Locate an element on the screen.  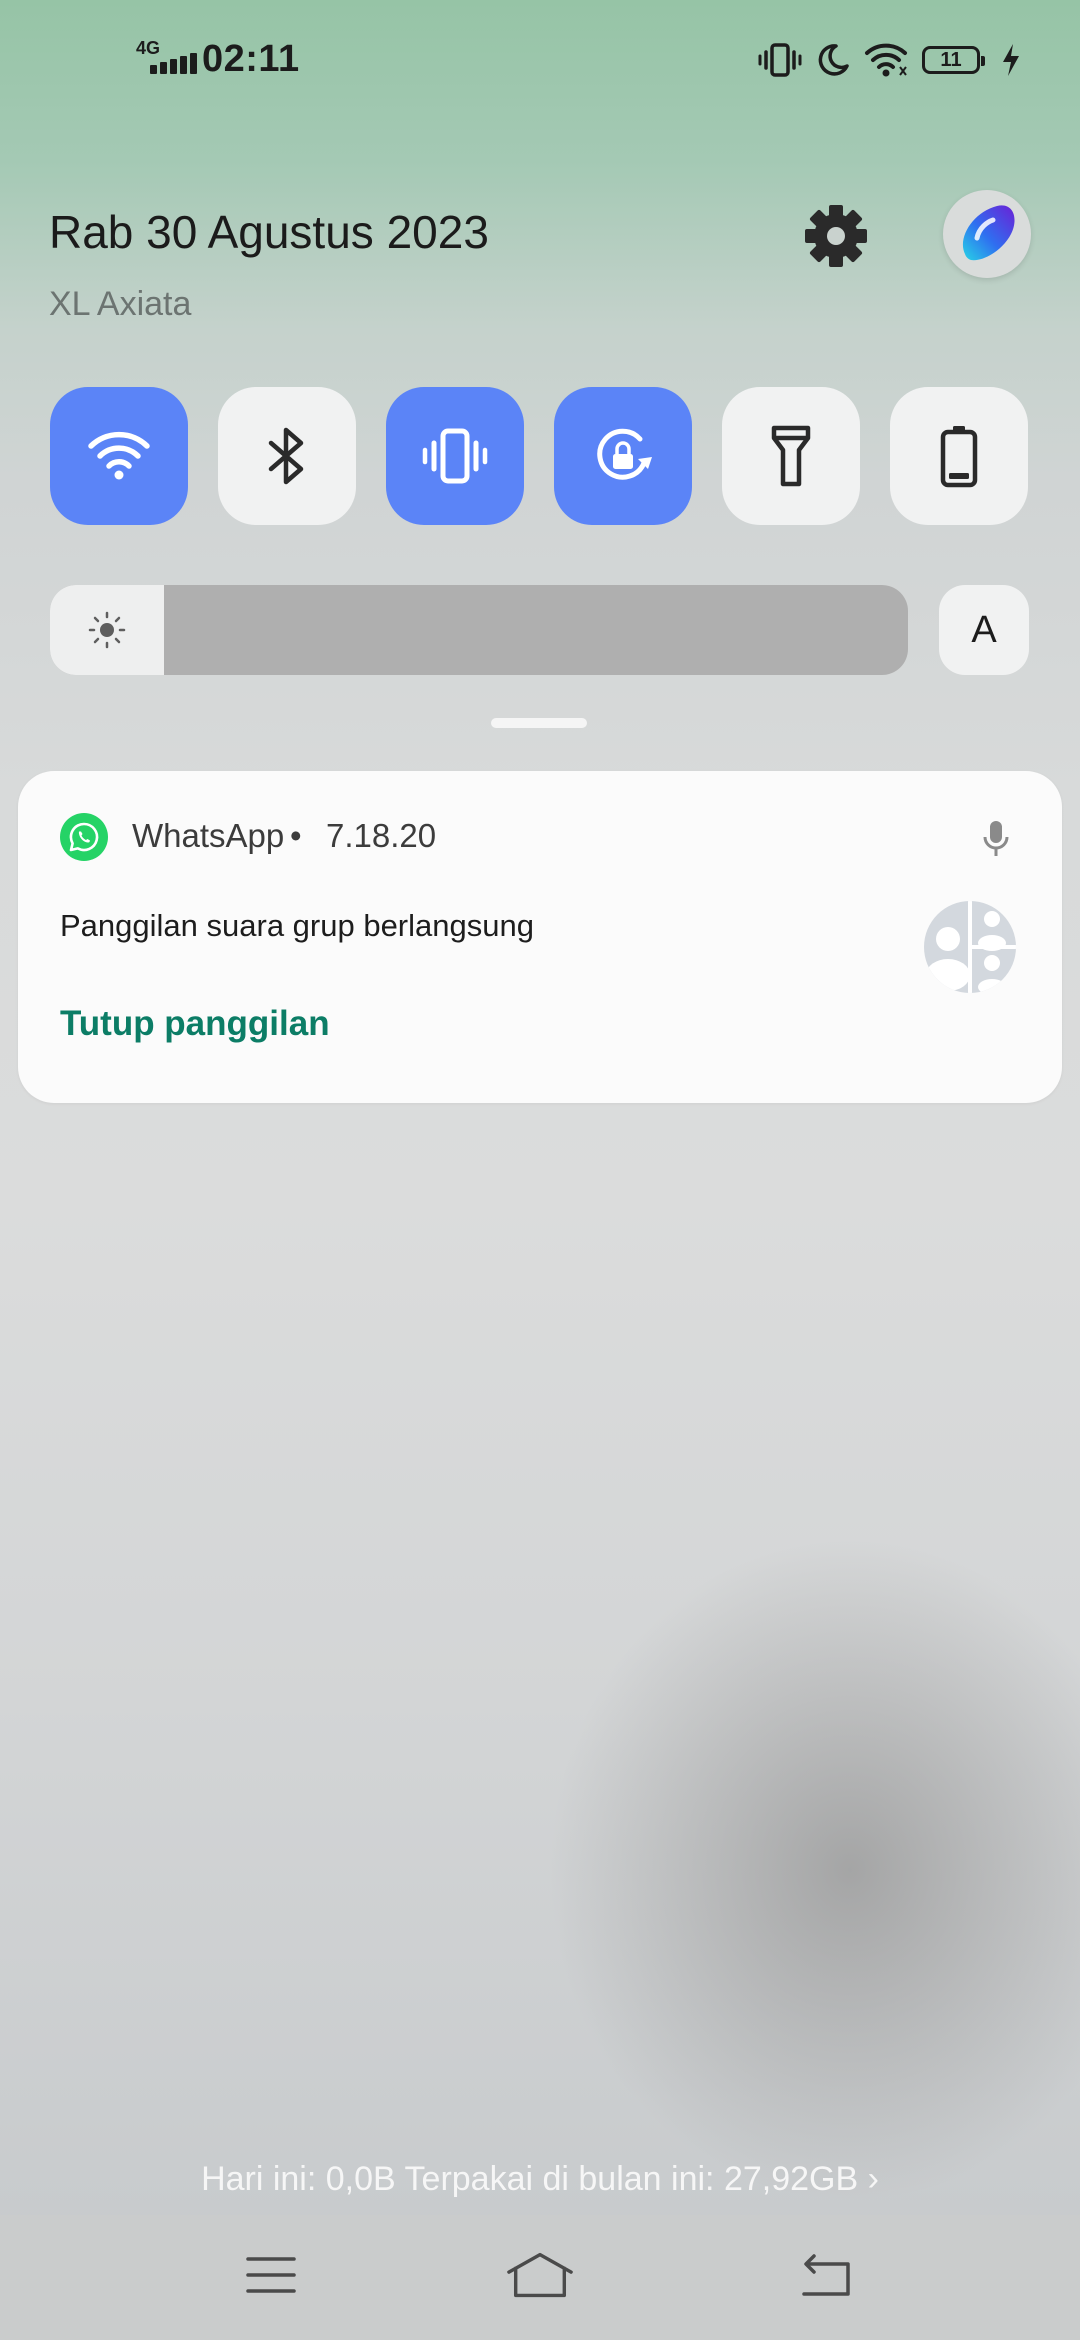
flashlight-icon is located at coordinates (791, 456).